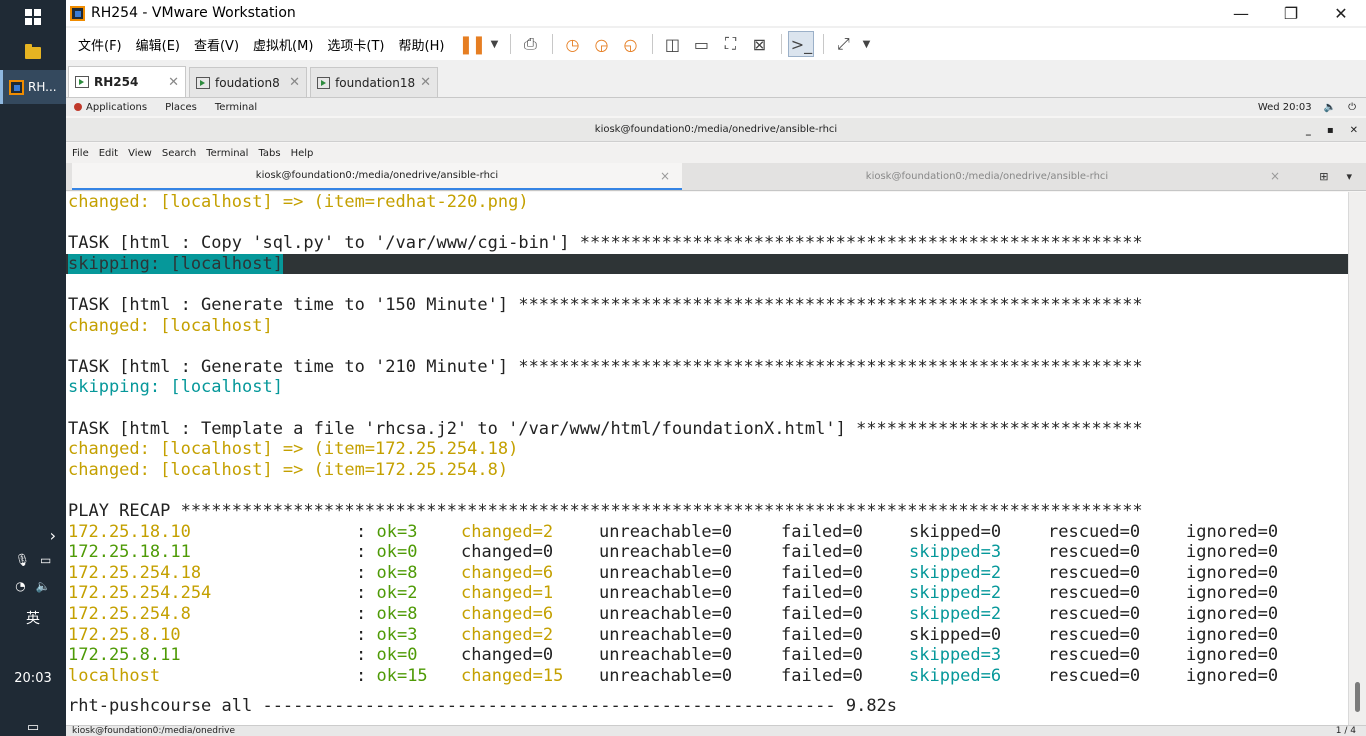  I want to click on vm-tab-label: foundation18, so click(375, 82).